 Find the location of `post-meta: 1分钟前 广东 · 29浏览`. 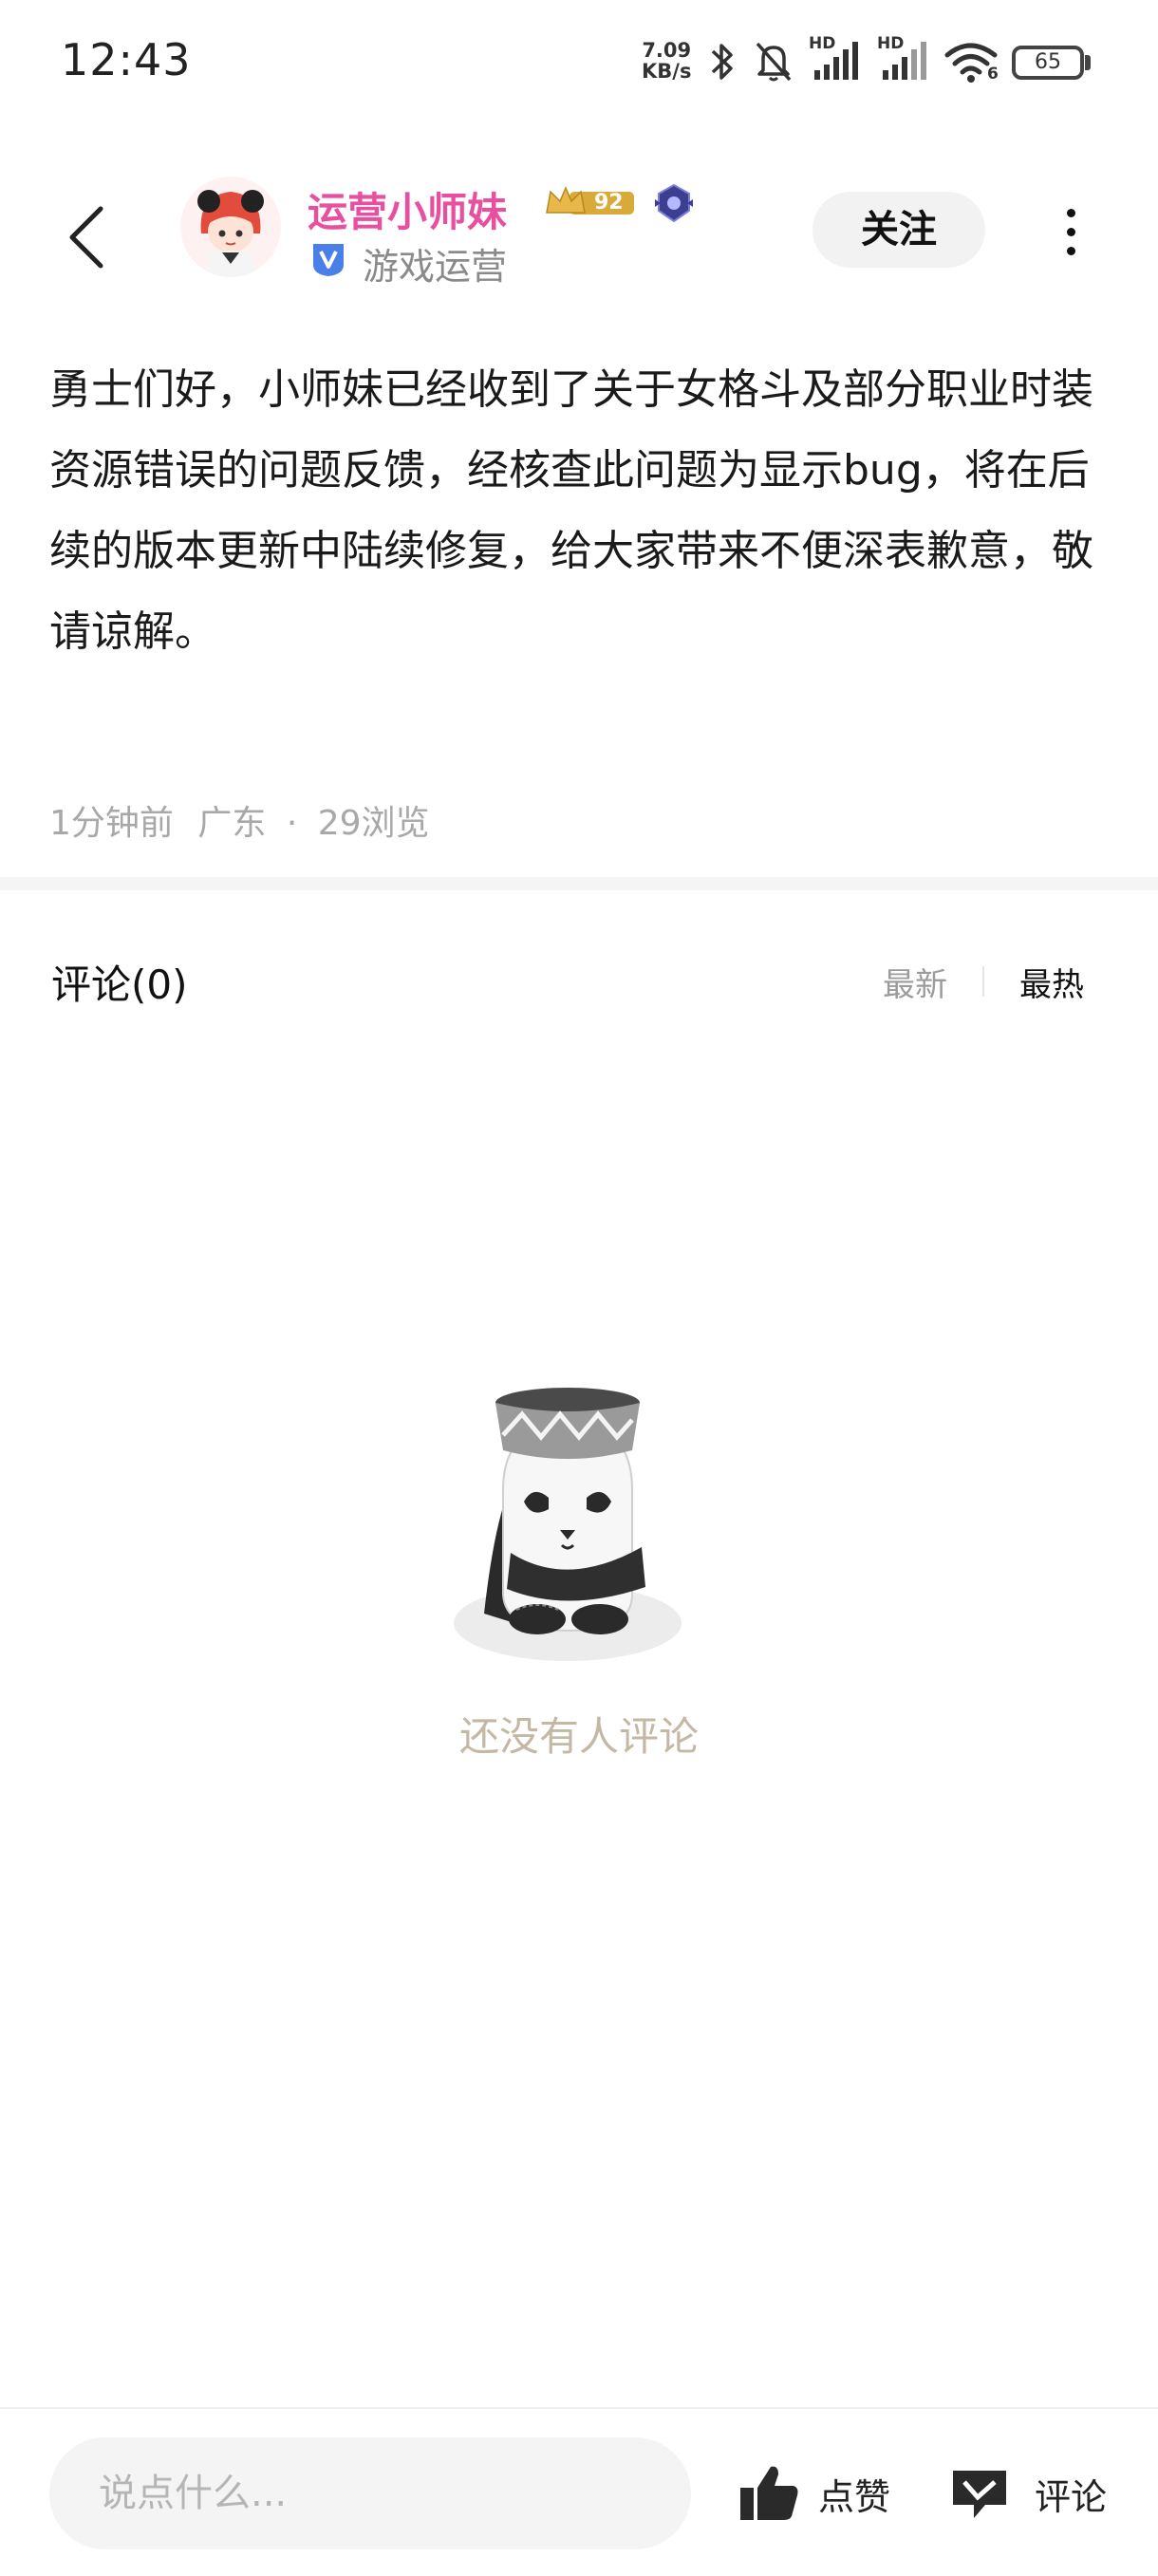

post-meta: 1分钟前 广东 · 29浏览 is located at coordinates (239, 820).